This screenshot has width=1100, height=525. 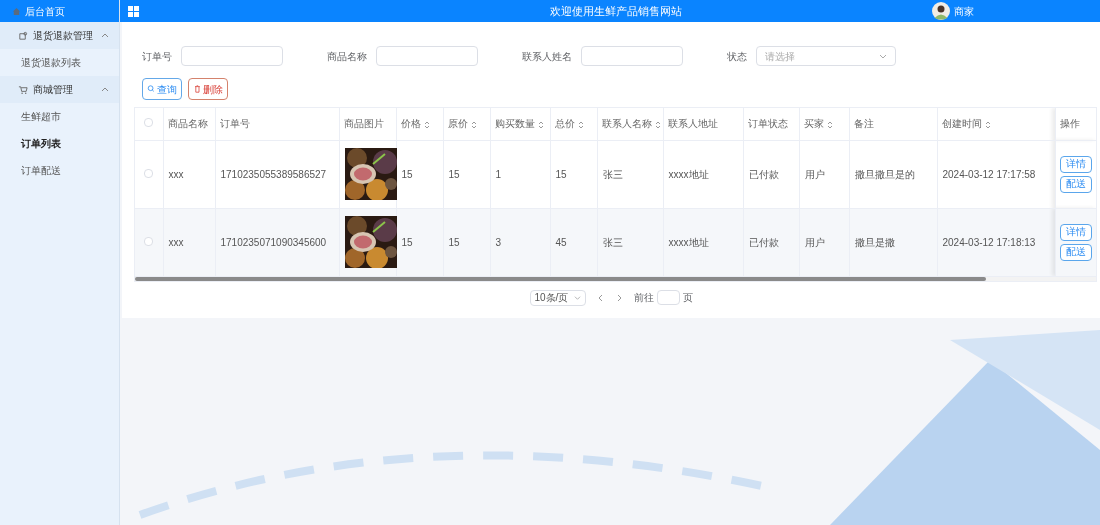 I want to click on column-header: 联系人地址, so click(x=692, y=124).